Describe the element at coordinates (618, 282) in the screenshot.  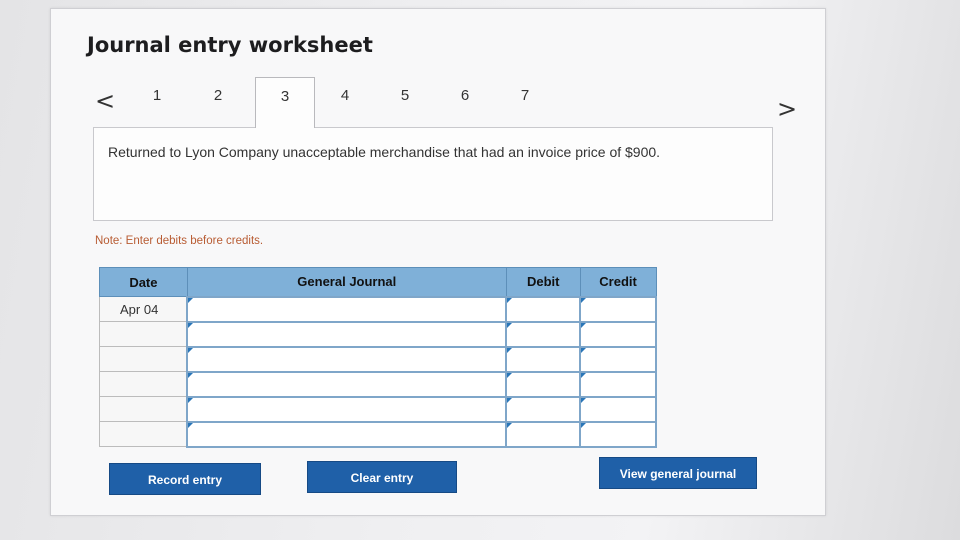
I see `credit-column-header: Credit` at that location.